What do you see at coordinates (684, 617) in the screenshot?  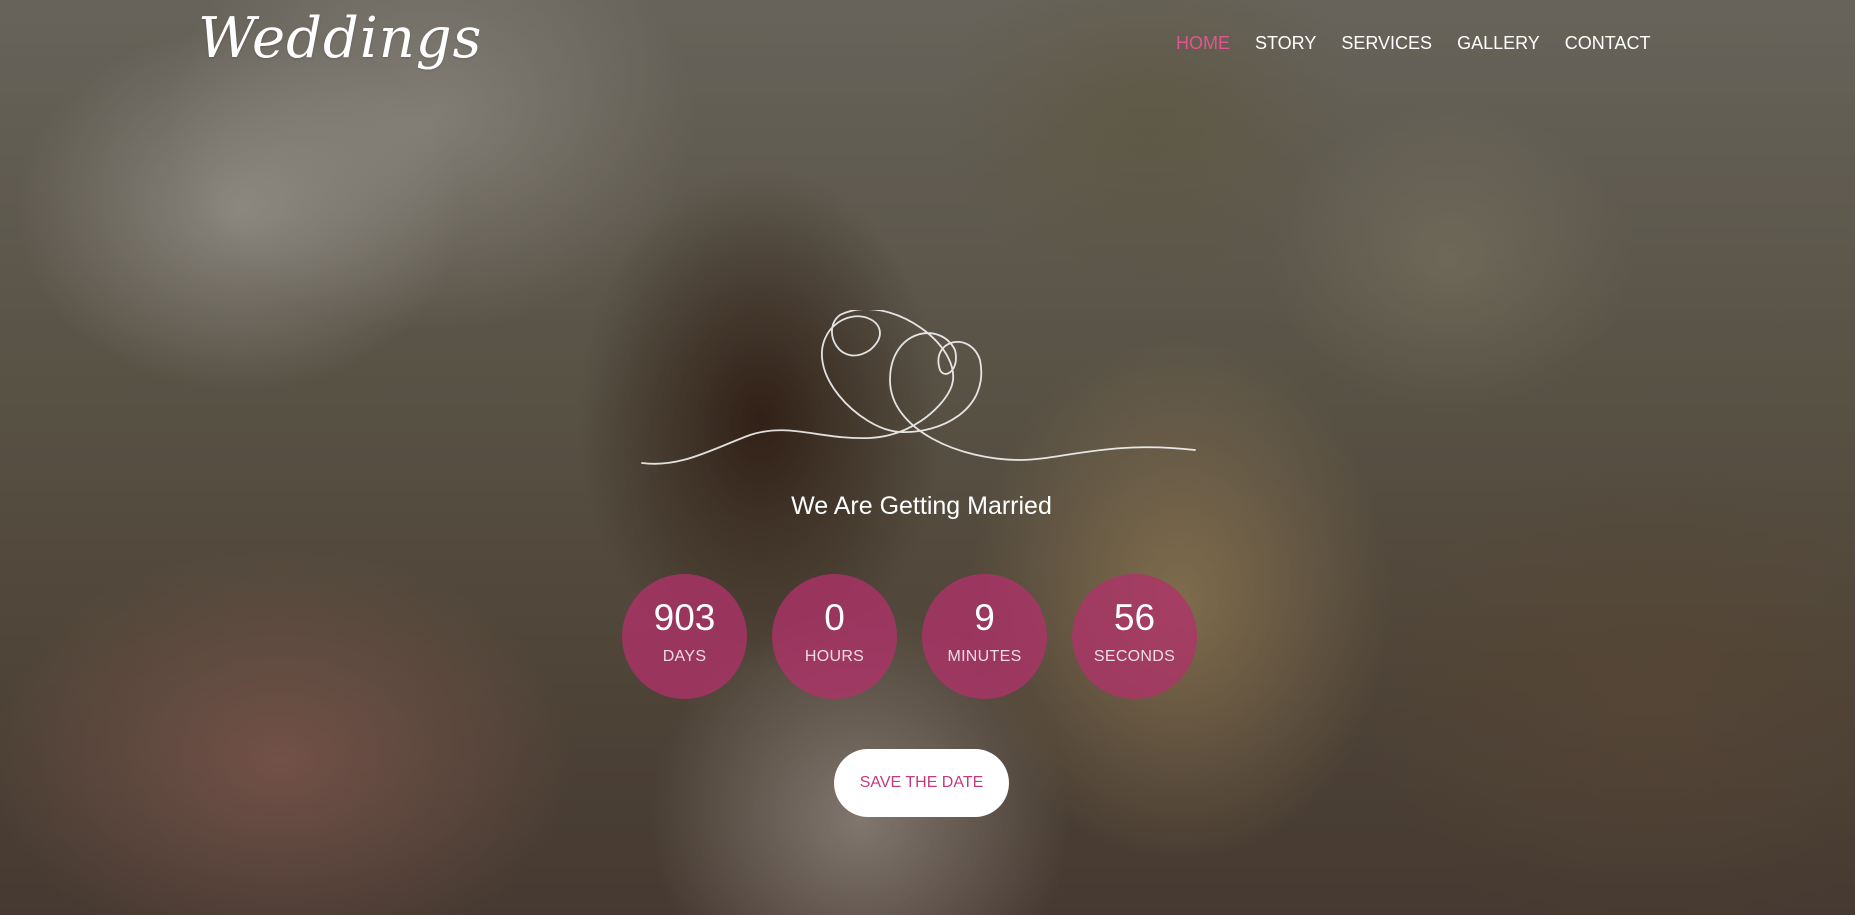 I see `countdown-value: 903` at bounding box center [684, 617].